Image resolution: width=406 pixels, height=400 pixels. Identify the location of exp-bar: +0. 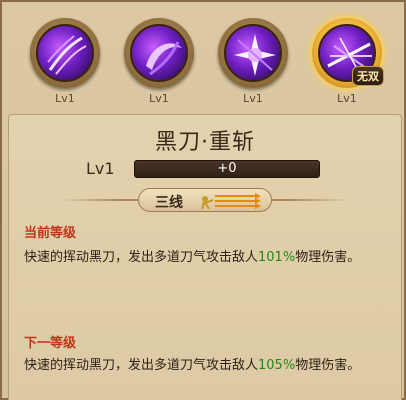
(227, 169).